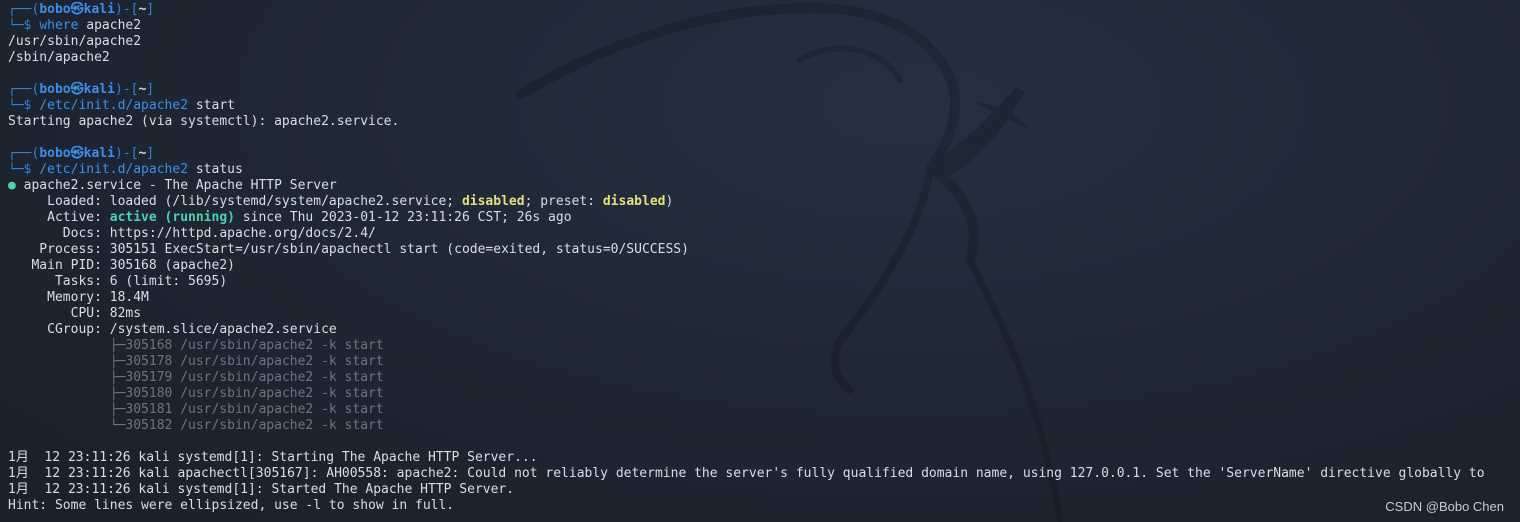 The width and height of the screenshot is (1520, 522). I want to click on status-field: Memory: 18.4M, so click(78, 297).